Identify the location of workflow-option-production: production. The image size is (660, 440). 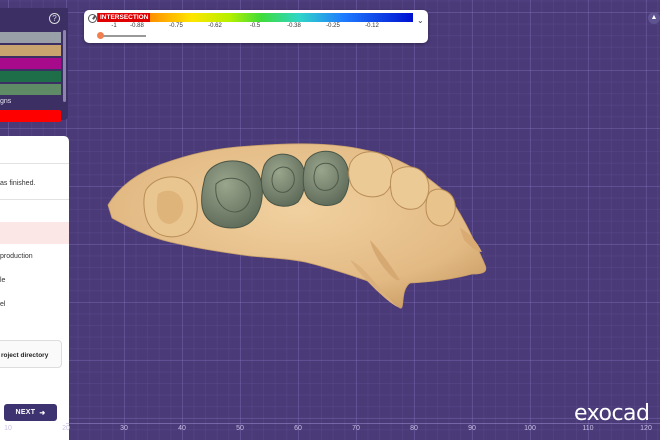
(16, 256).